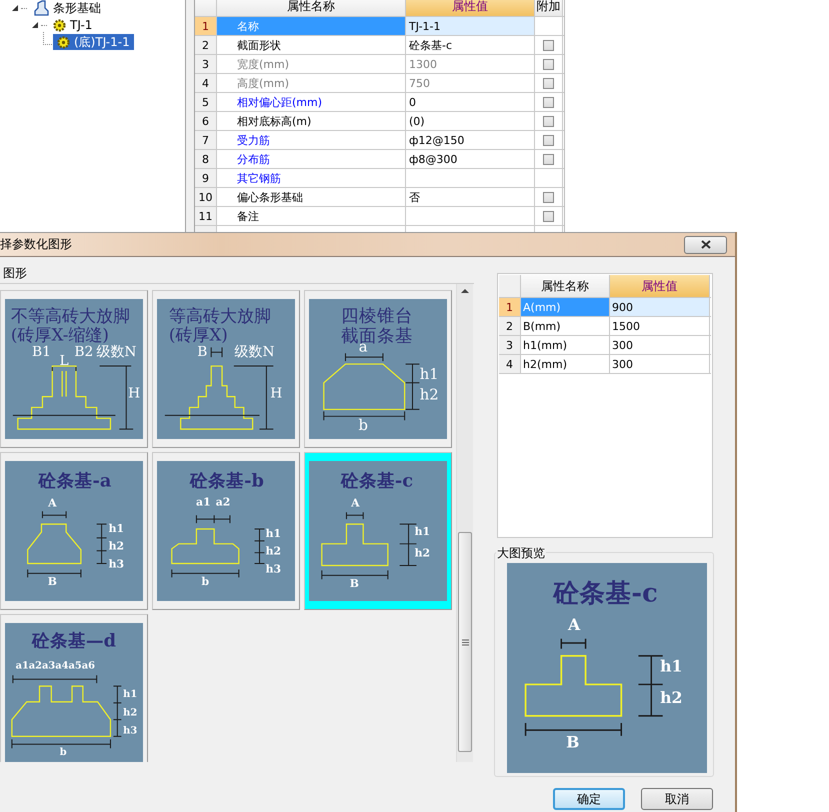  What do you see at coordinates (470, 8) in the screenshot?
I see `column-header: 属性值` at bounding box center [470, 8].